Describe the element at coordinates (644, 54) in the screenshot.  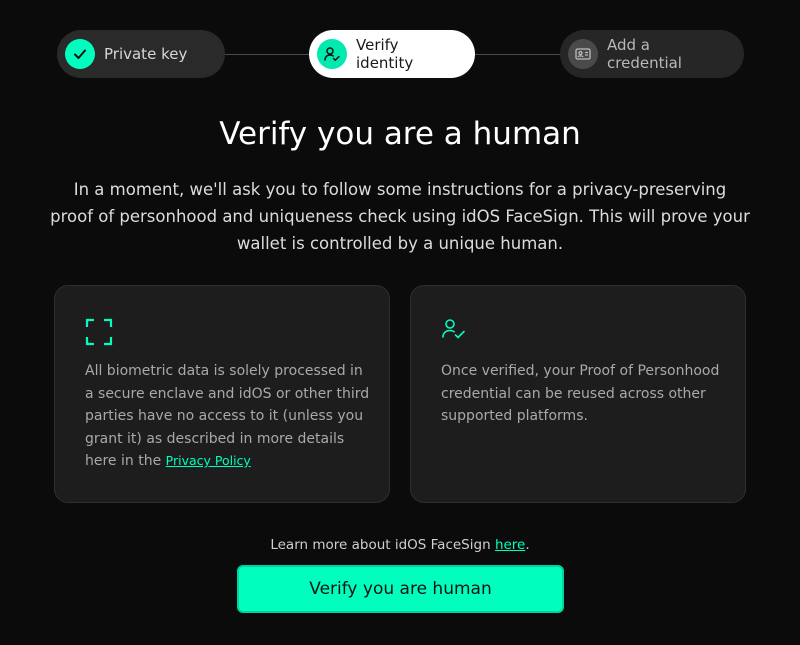
I see `step-label: Add a credential` at that location.